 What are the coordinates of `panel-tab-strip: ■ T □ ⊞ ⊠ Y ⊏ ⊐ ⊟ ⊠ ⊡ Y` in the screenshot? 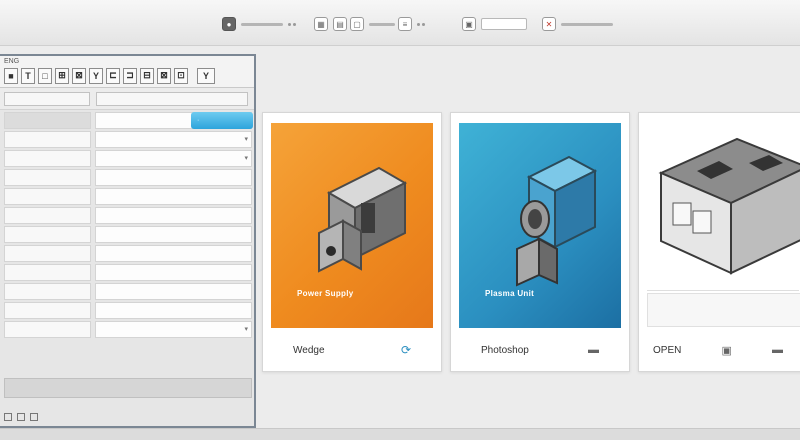 It's located at (109, 75).